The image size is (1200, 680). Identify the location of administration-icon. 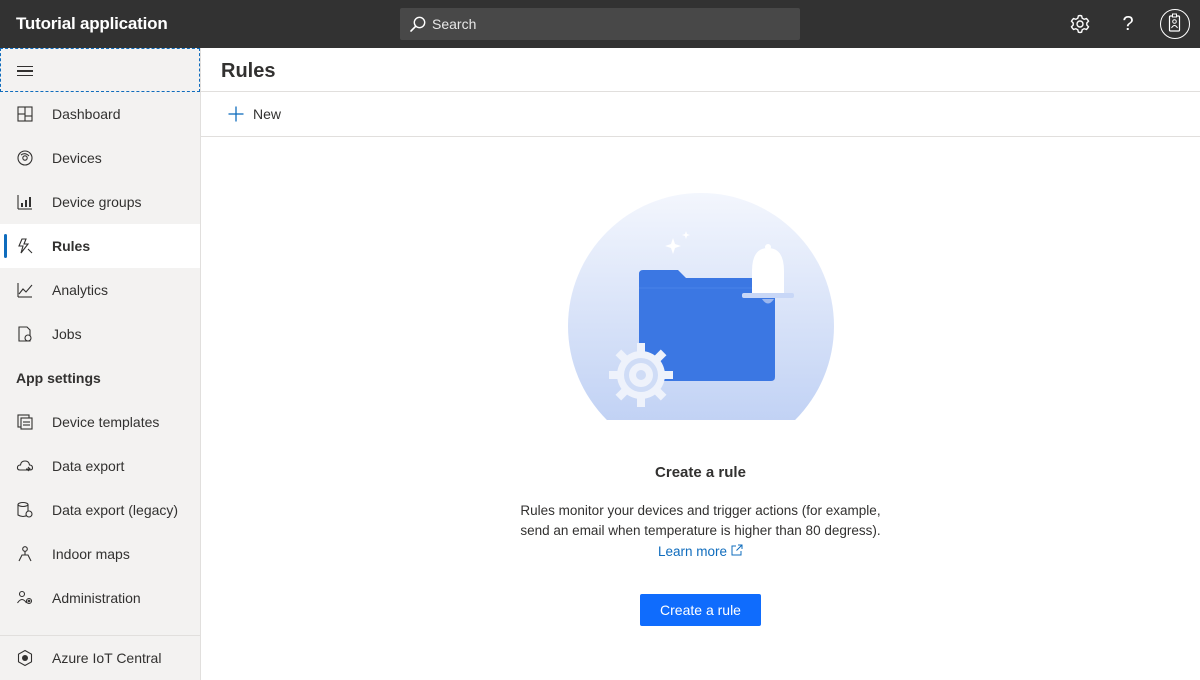
(25, 597).